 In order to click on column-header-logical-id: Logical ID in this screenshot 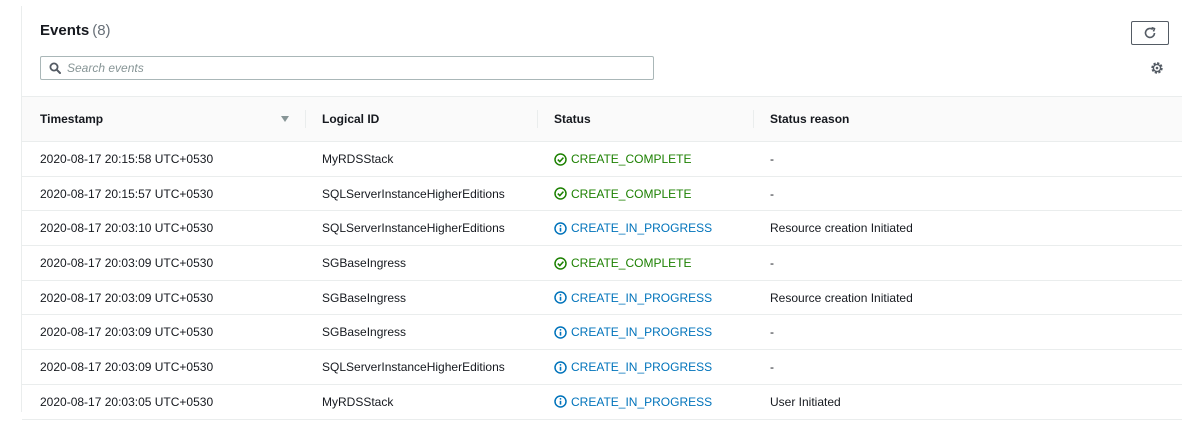, I will do `click(350, 119)`.